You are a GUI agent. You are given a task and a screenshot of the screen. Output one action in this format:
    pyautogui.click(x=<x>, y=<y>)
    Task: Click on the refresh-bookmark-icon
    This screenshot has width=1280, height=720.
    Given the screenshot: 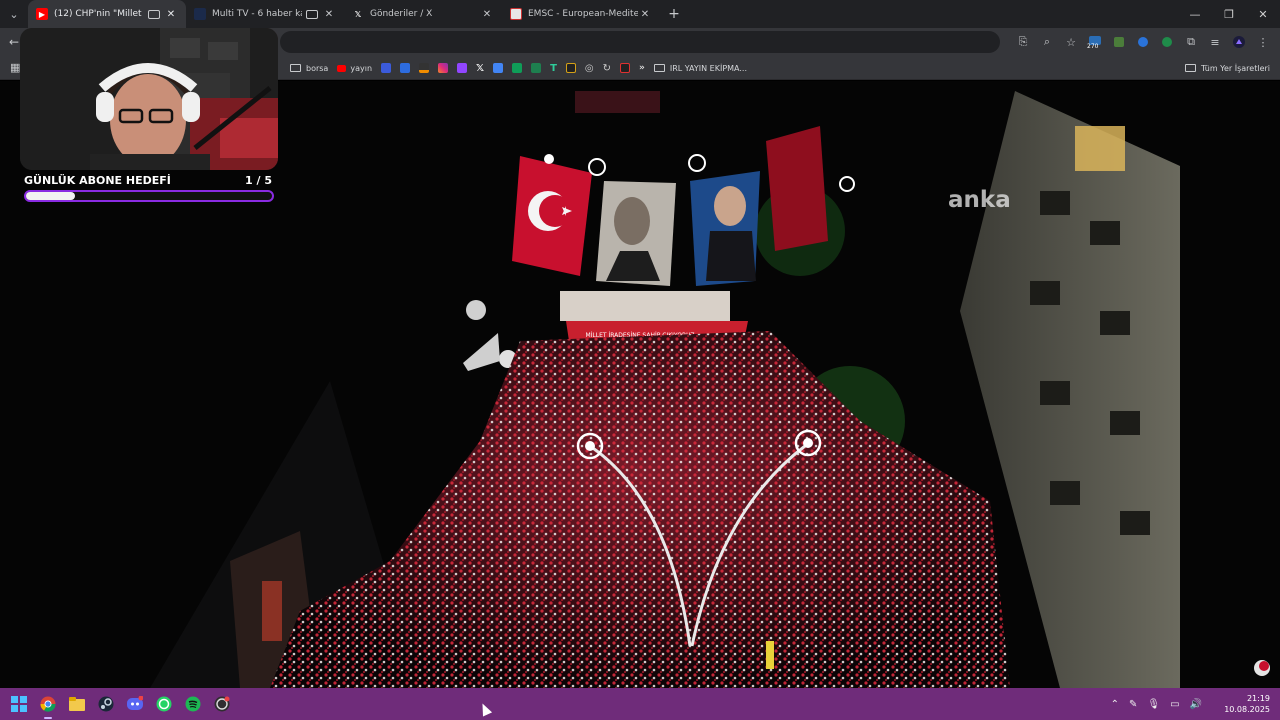 What is the action you would take?
    pyautogui.click(x=386, y=68)
    